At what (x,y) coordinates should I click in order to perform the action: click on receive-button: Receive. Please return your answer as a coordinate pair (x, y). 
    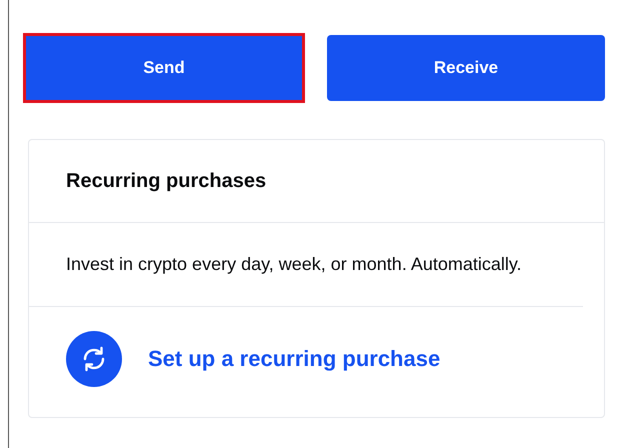
    Looking at the image, I should click on (466, 68).